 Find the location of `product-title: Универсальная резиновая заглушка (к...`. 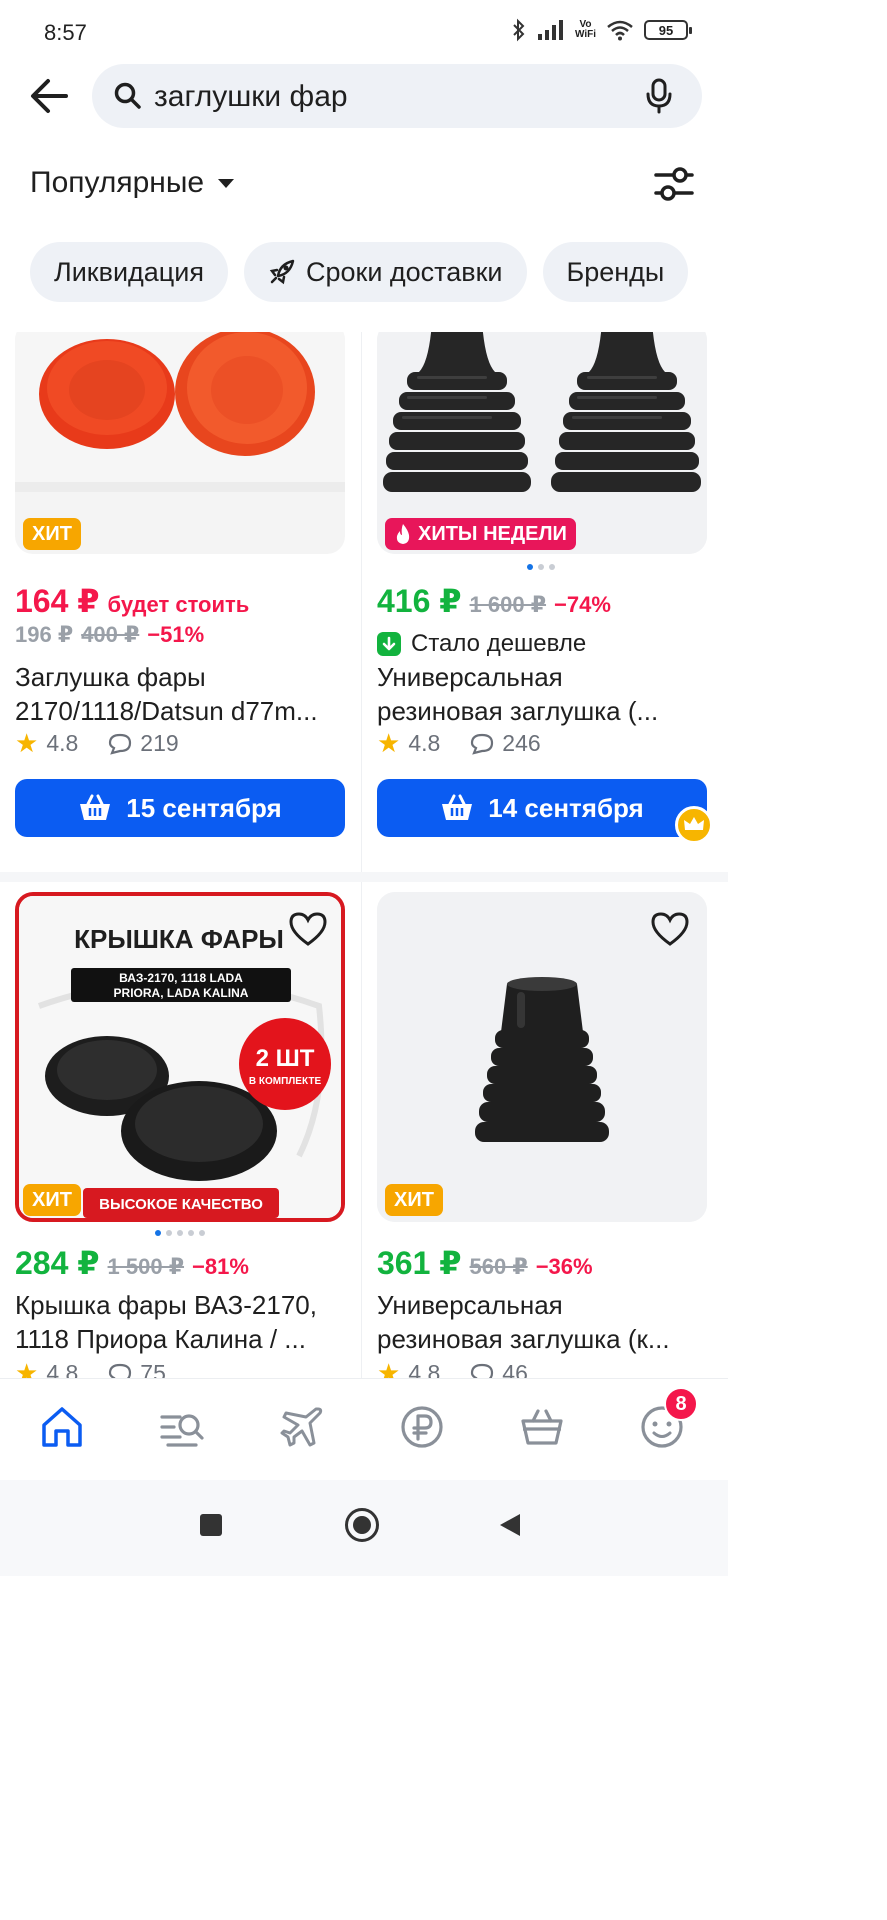

product-title: Универсальная резиновая заглушка (к... is located at coordinates (543, 1322).